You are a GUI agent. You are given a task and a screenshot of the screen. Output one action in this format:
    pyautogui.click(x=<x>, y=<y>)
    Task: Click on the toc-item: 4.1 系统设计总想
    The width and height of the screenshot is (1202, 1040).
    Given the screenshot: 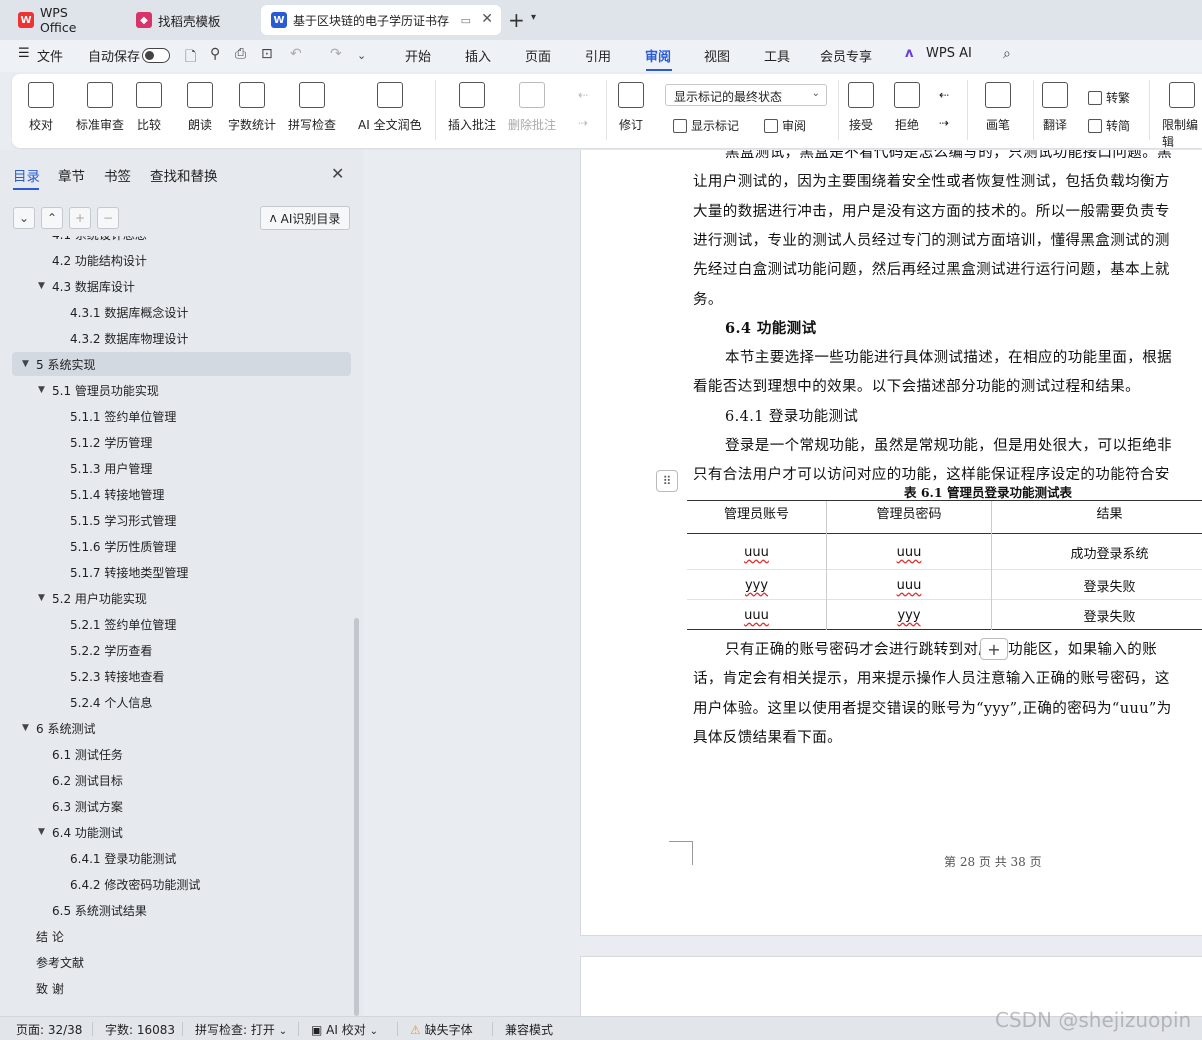 What is the action you would take?
    pyautogui.click(x=175, y=241)
    